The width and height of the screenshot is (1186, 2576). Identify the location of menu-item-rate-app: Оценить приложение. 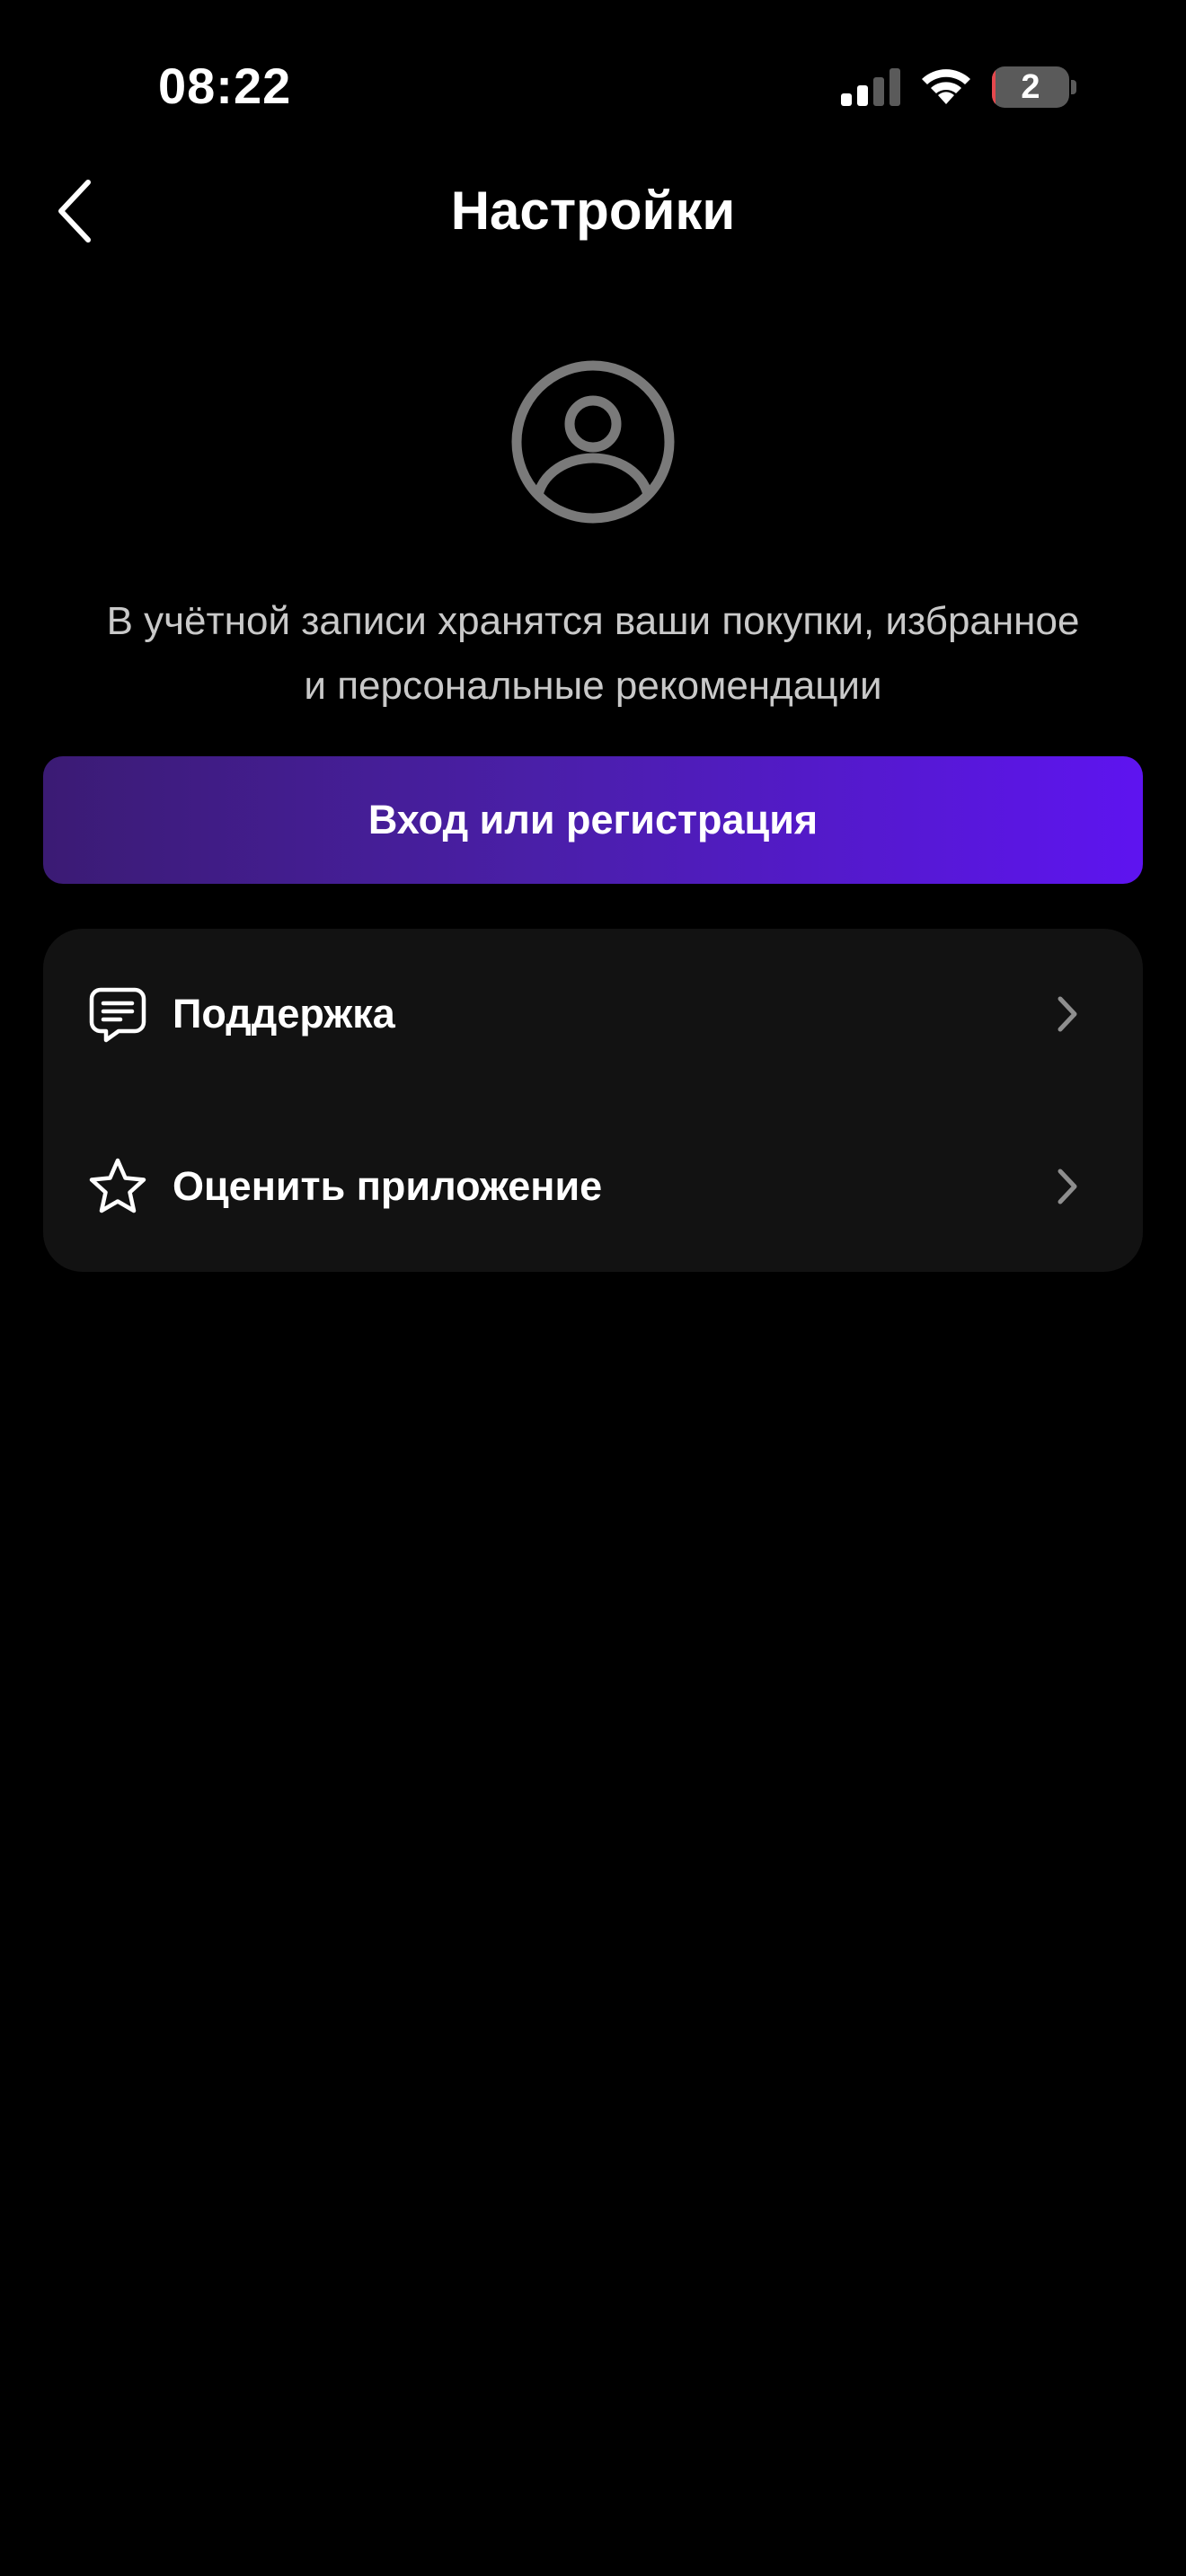
(593, 1186).